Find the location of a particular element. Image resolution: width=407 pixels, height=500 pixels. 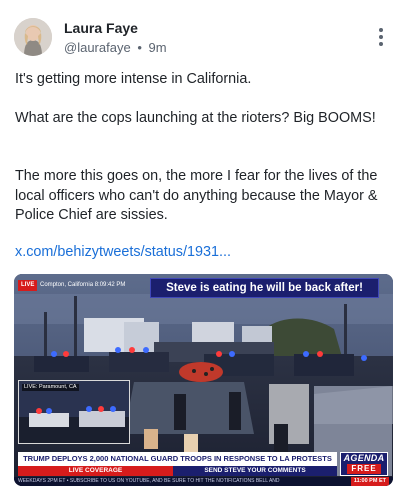

pip-window: LIVE: Paramount, CA is located at coordinates (74, 412).